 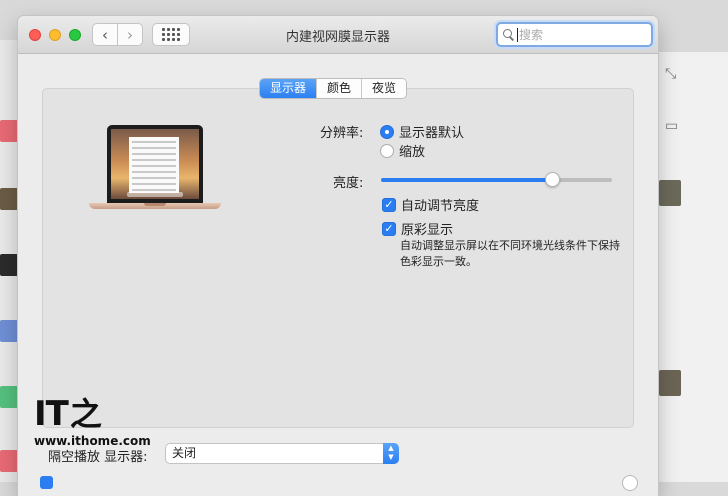 What do you see at coordinates (630, 483) in the screenshot?
I see `help-icon` at bounding box center [630, 483].